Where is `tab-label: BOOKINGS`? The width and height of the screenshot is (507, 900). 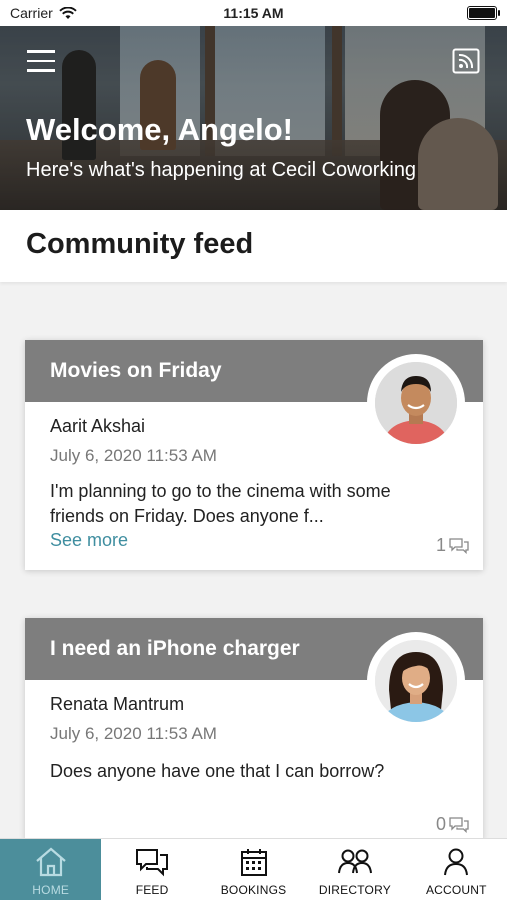
tab-label: BOOKINGS is located at coordinates (253, 890).